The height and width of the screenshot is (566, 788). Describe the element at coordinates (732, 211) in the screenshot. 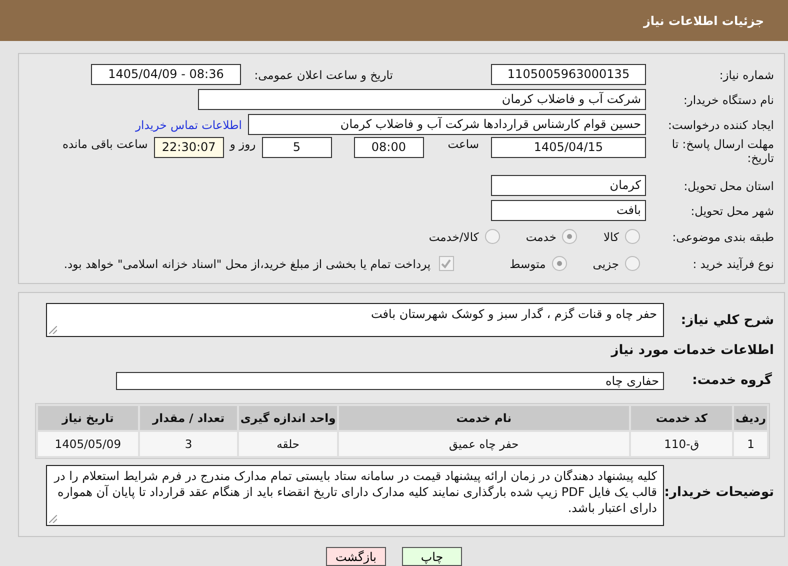

I see `field-label: شهر محل تحویل:` at that location.